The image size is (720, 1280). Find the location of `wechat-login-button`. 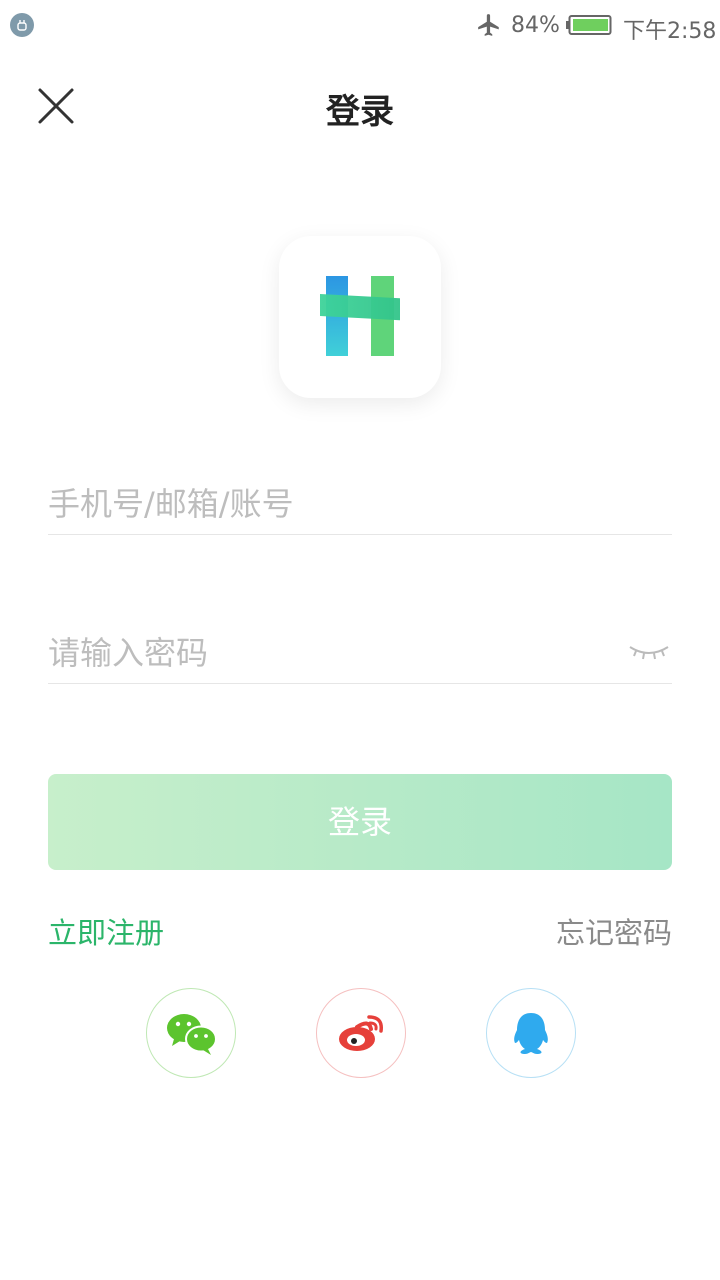

wechat-login-button is located at coordinates (191, 1033).